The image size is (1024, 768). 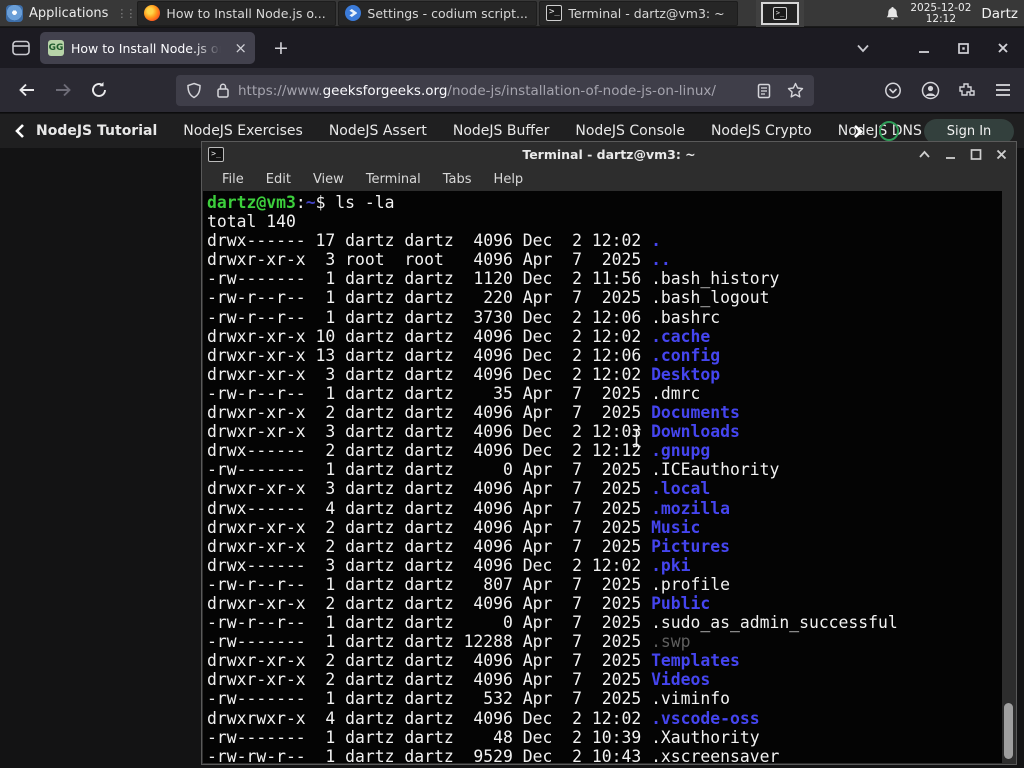 I want to click on terminal-icon: >_, so click(x=554, y=13).